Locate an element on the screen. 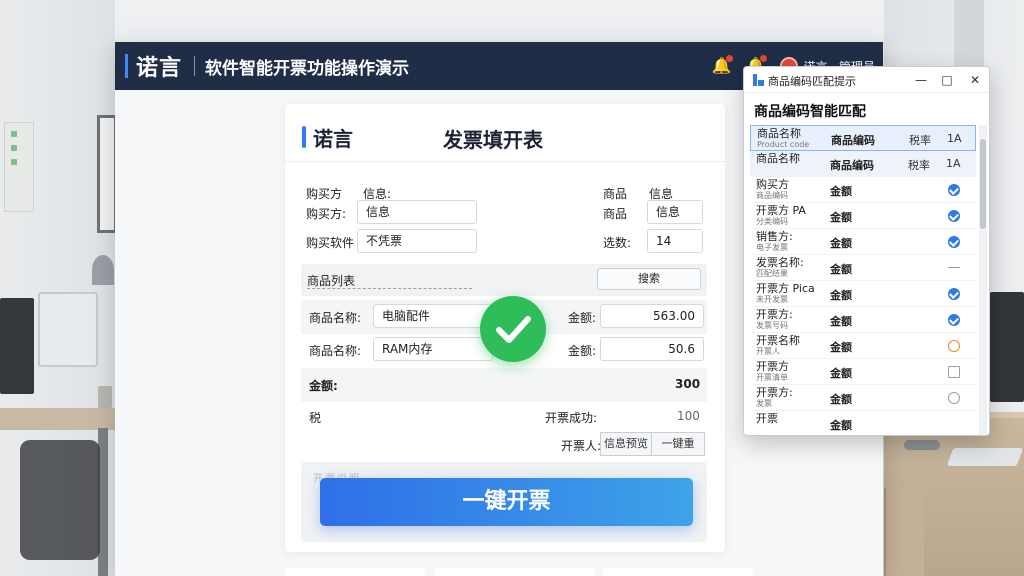 Image resolution: width=1024 pixels, height=576 pixels. buyer-label: 购买方: is located at coordinates (326, 214).